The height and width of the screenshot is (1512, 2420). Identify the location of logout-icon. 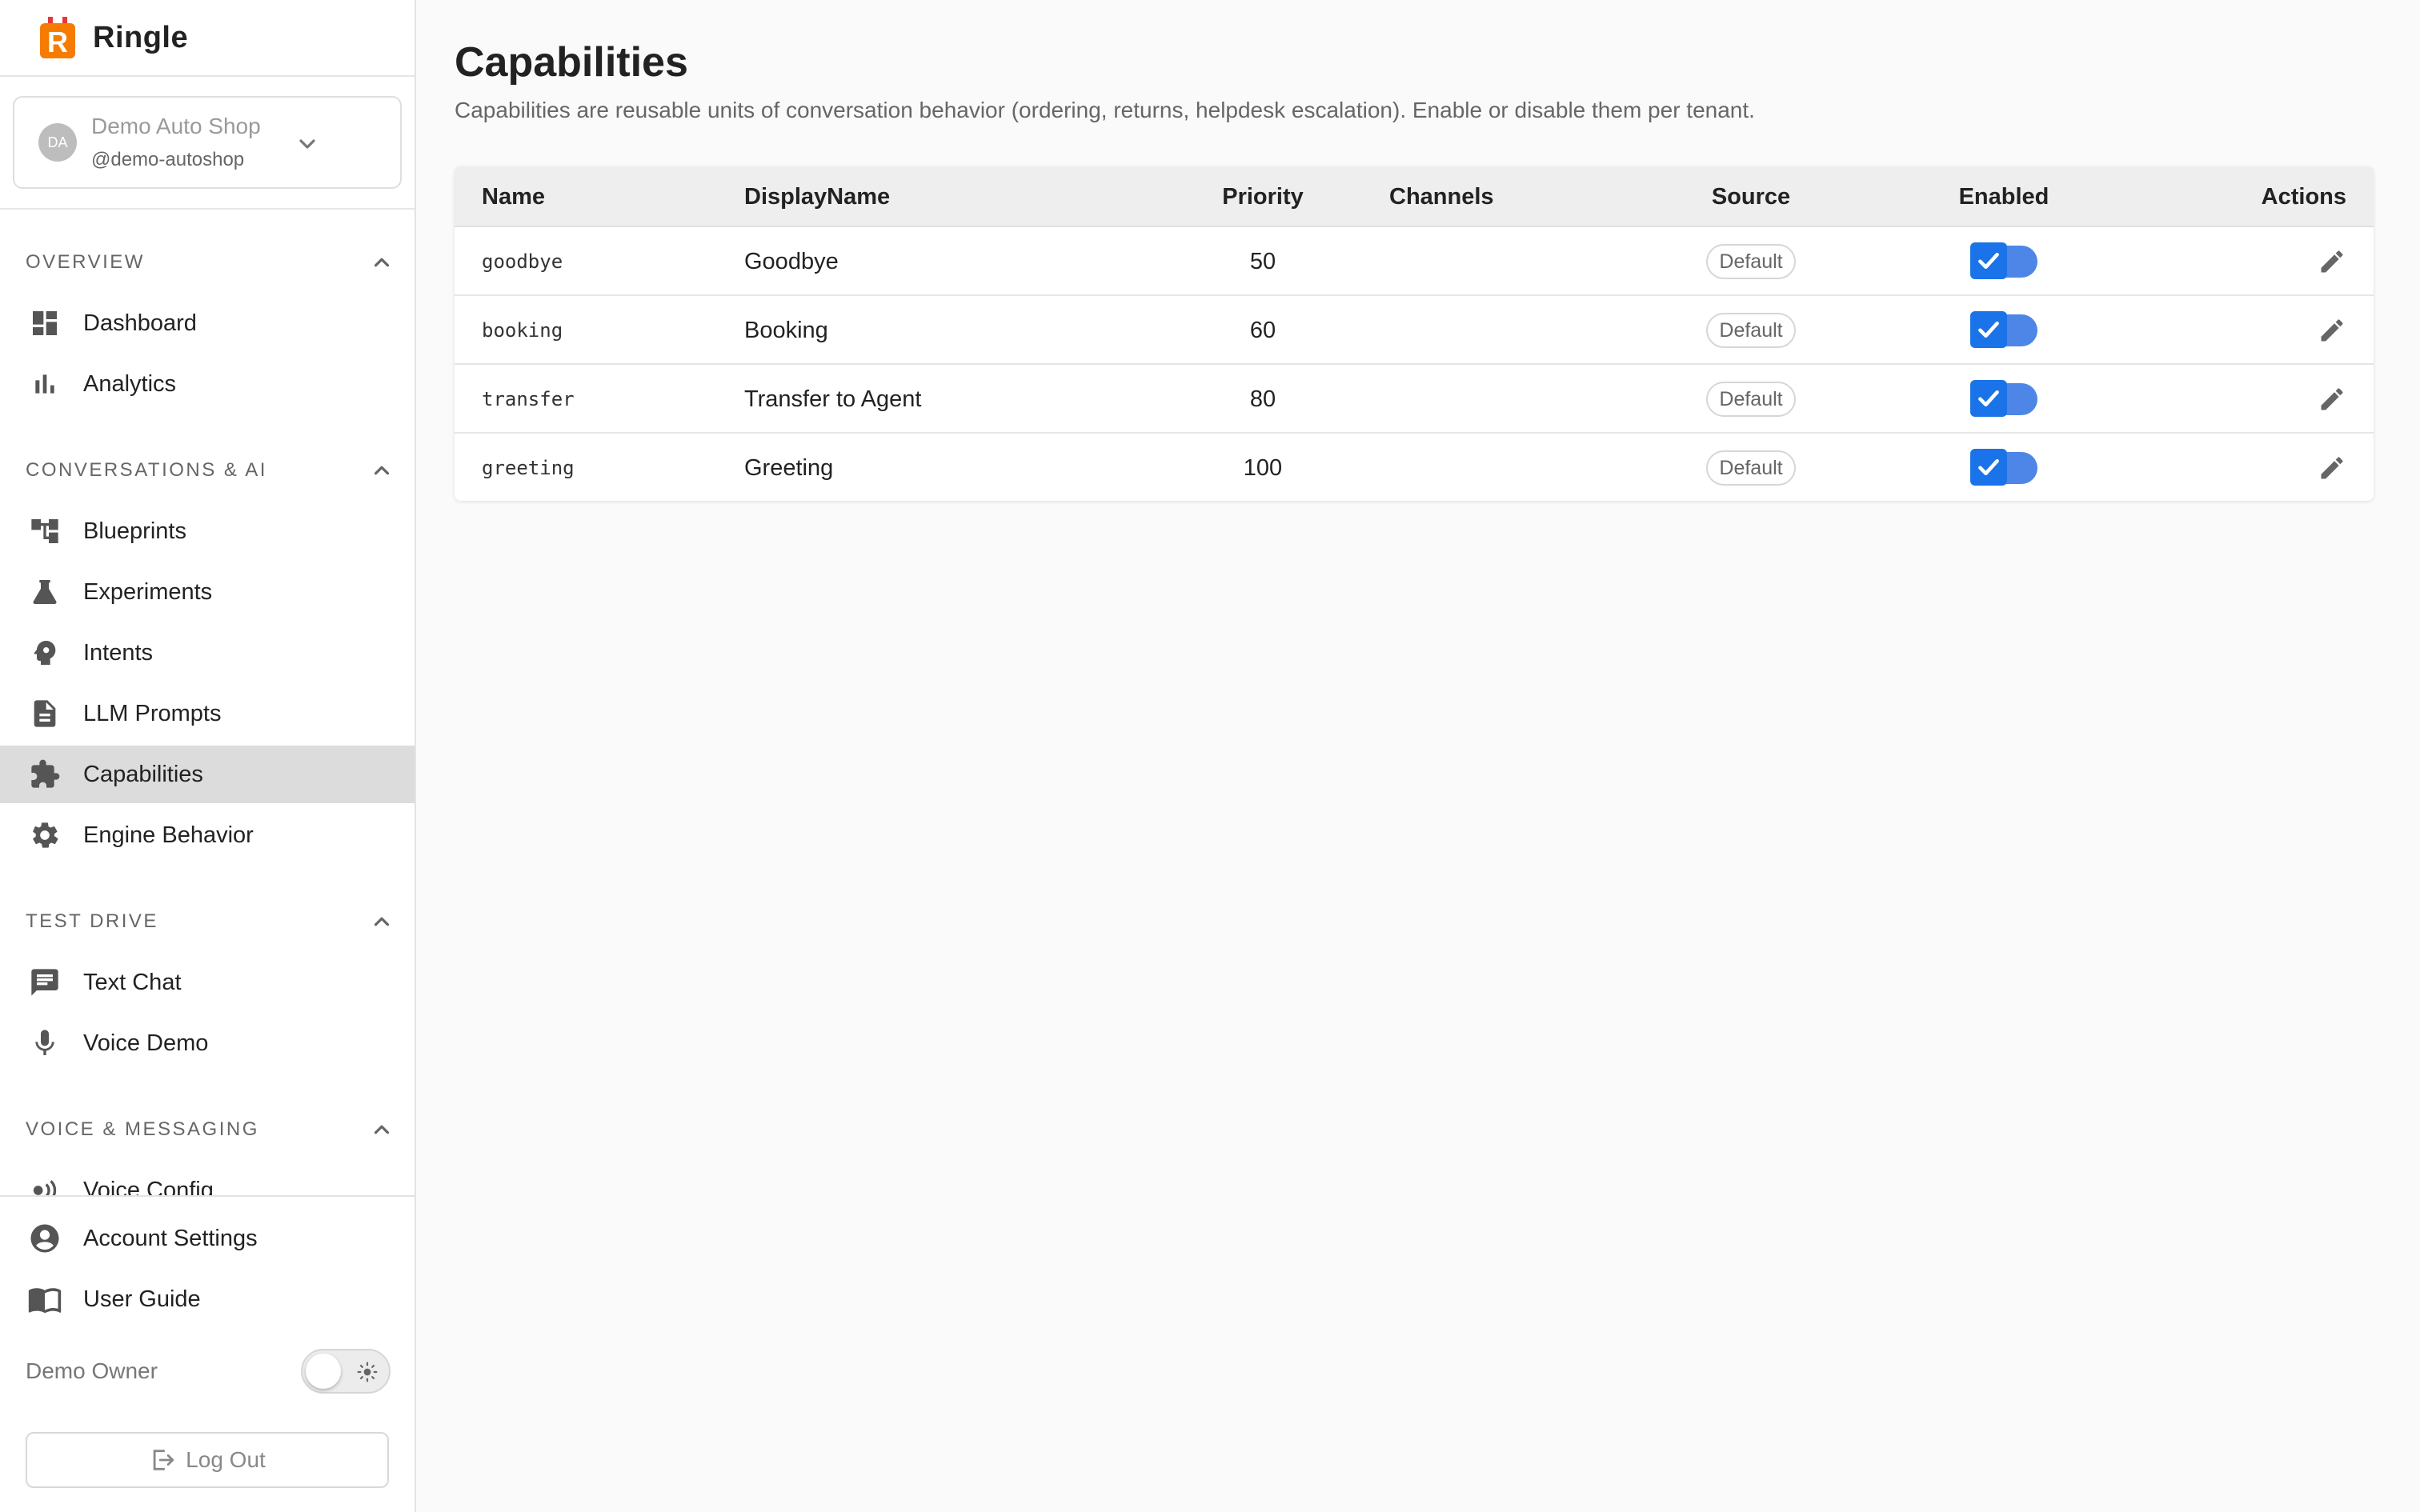
(163, 1460).